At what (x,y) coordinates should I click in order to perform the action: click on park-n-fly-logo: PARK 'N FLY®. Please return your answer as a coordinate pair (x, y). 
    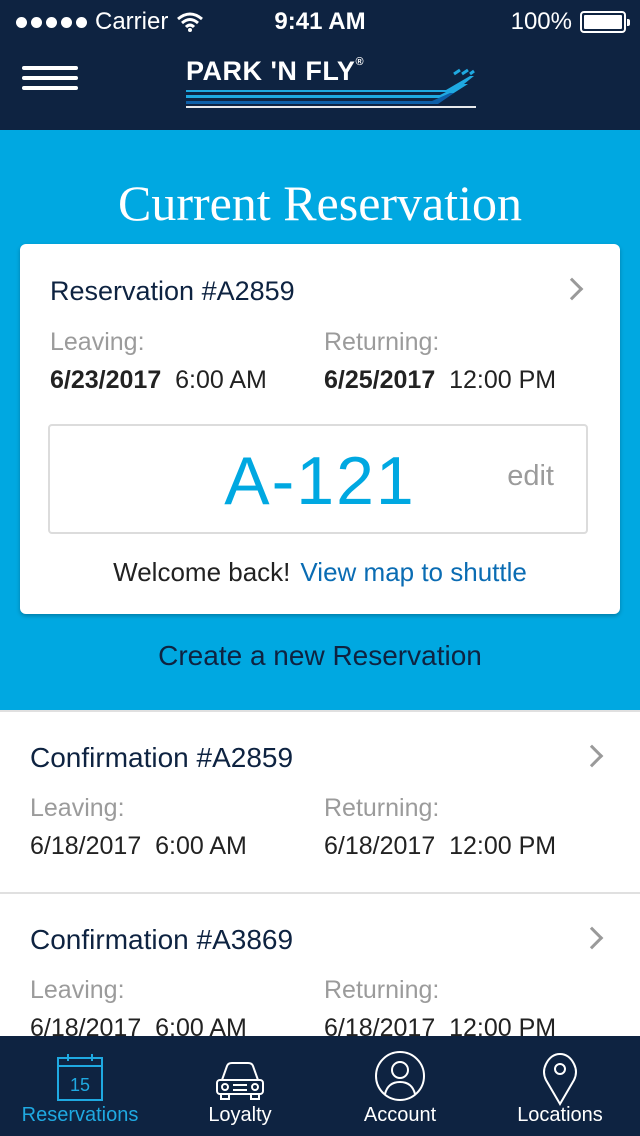
    Looking at the image, I should click on (330, 84).